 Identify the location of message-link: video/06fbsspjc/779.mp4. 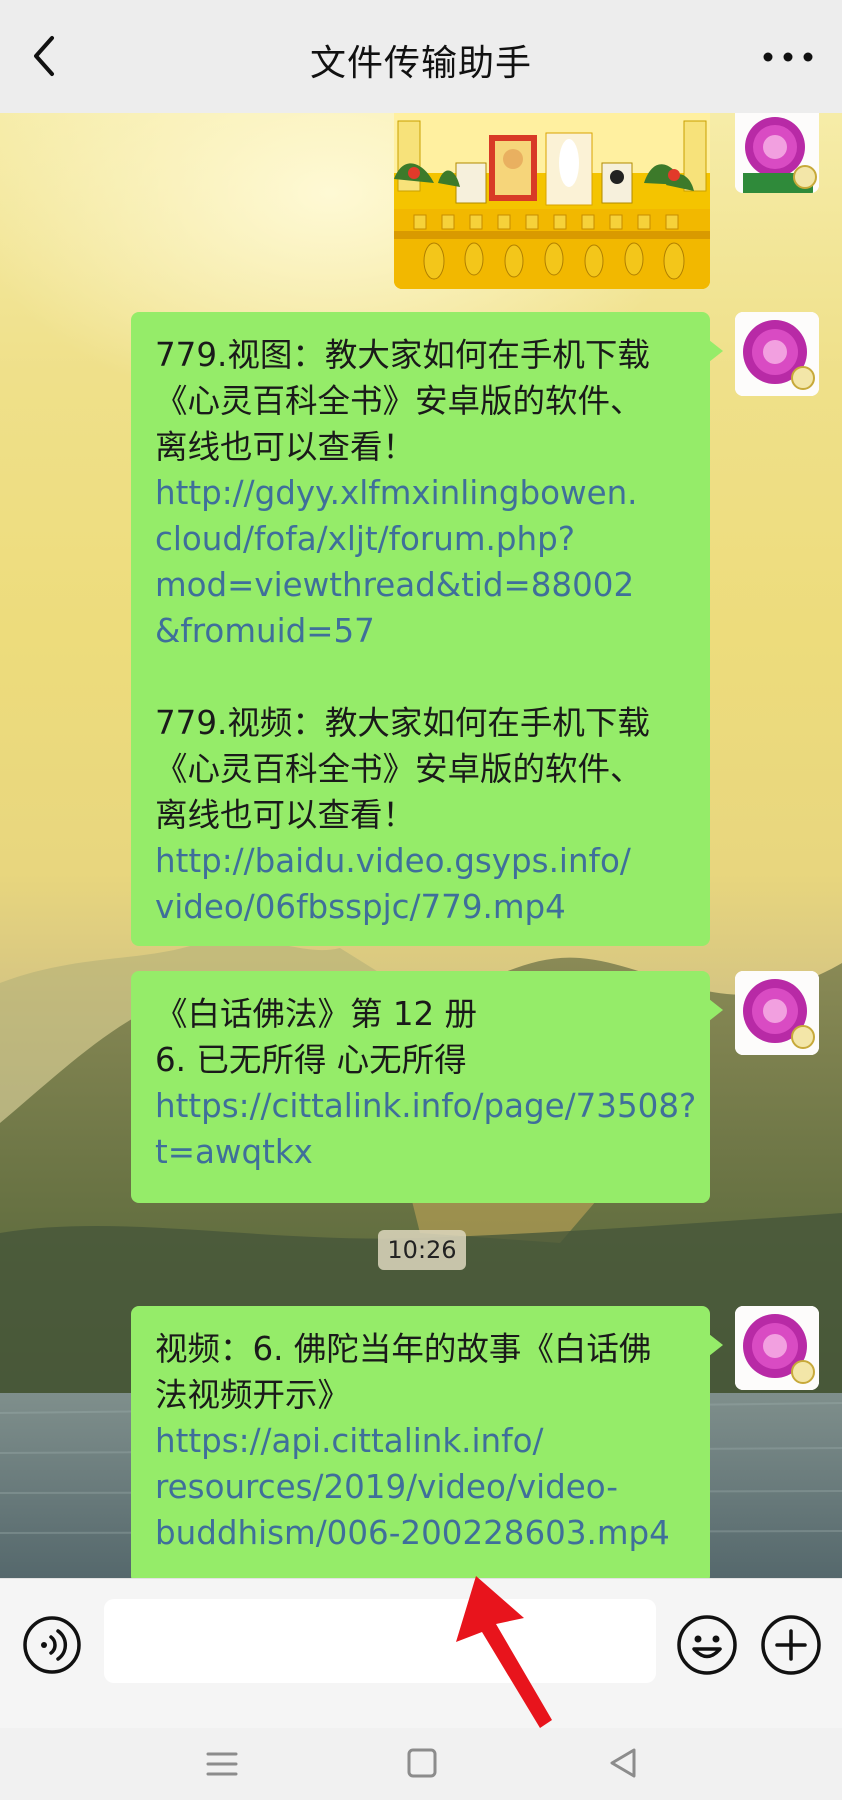
(420, 907).